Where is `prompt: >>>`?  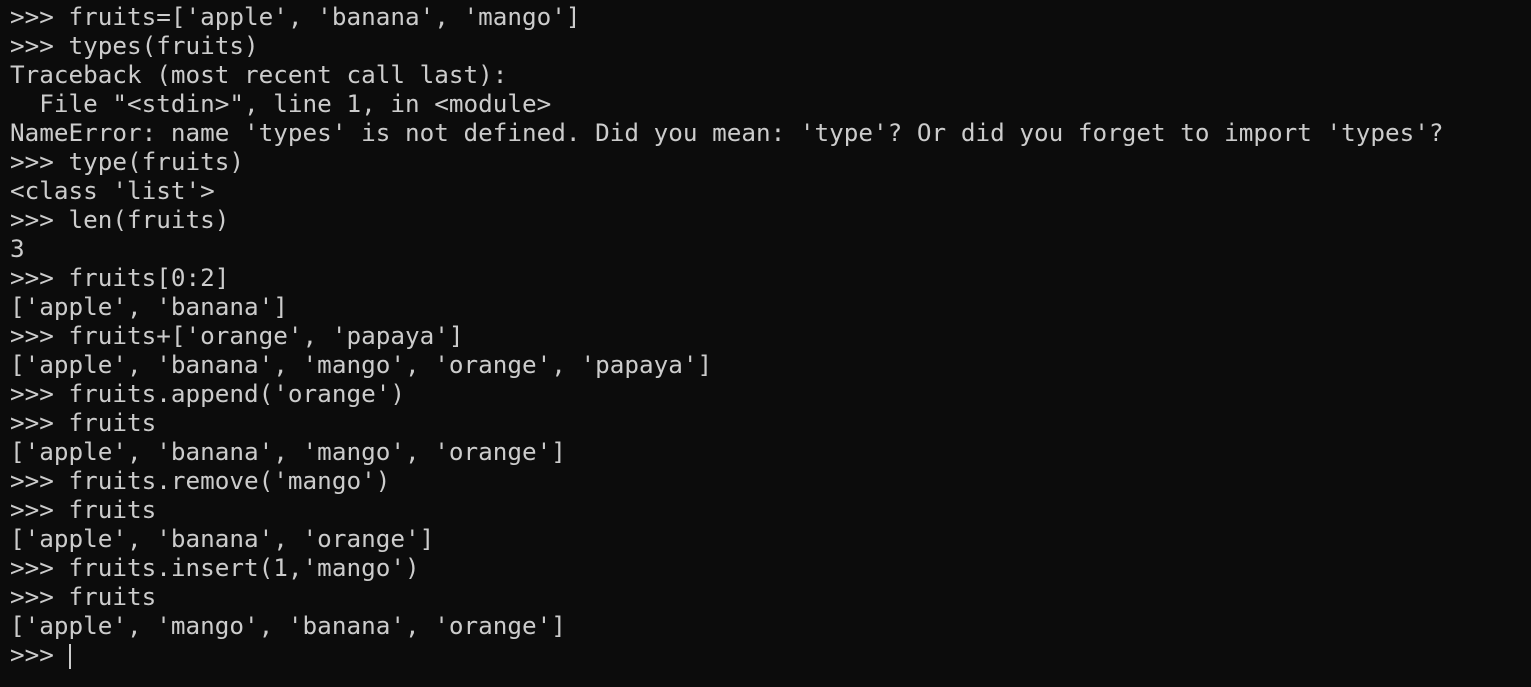 prompt: >>> is located at coordinates (39, 654).